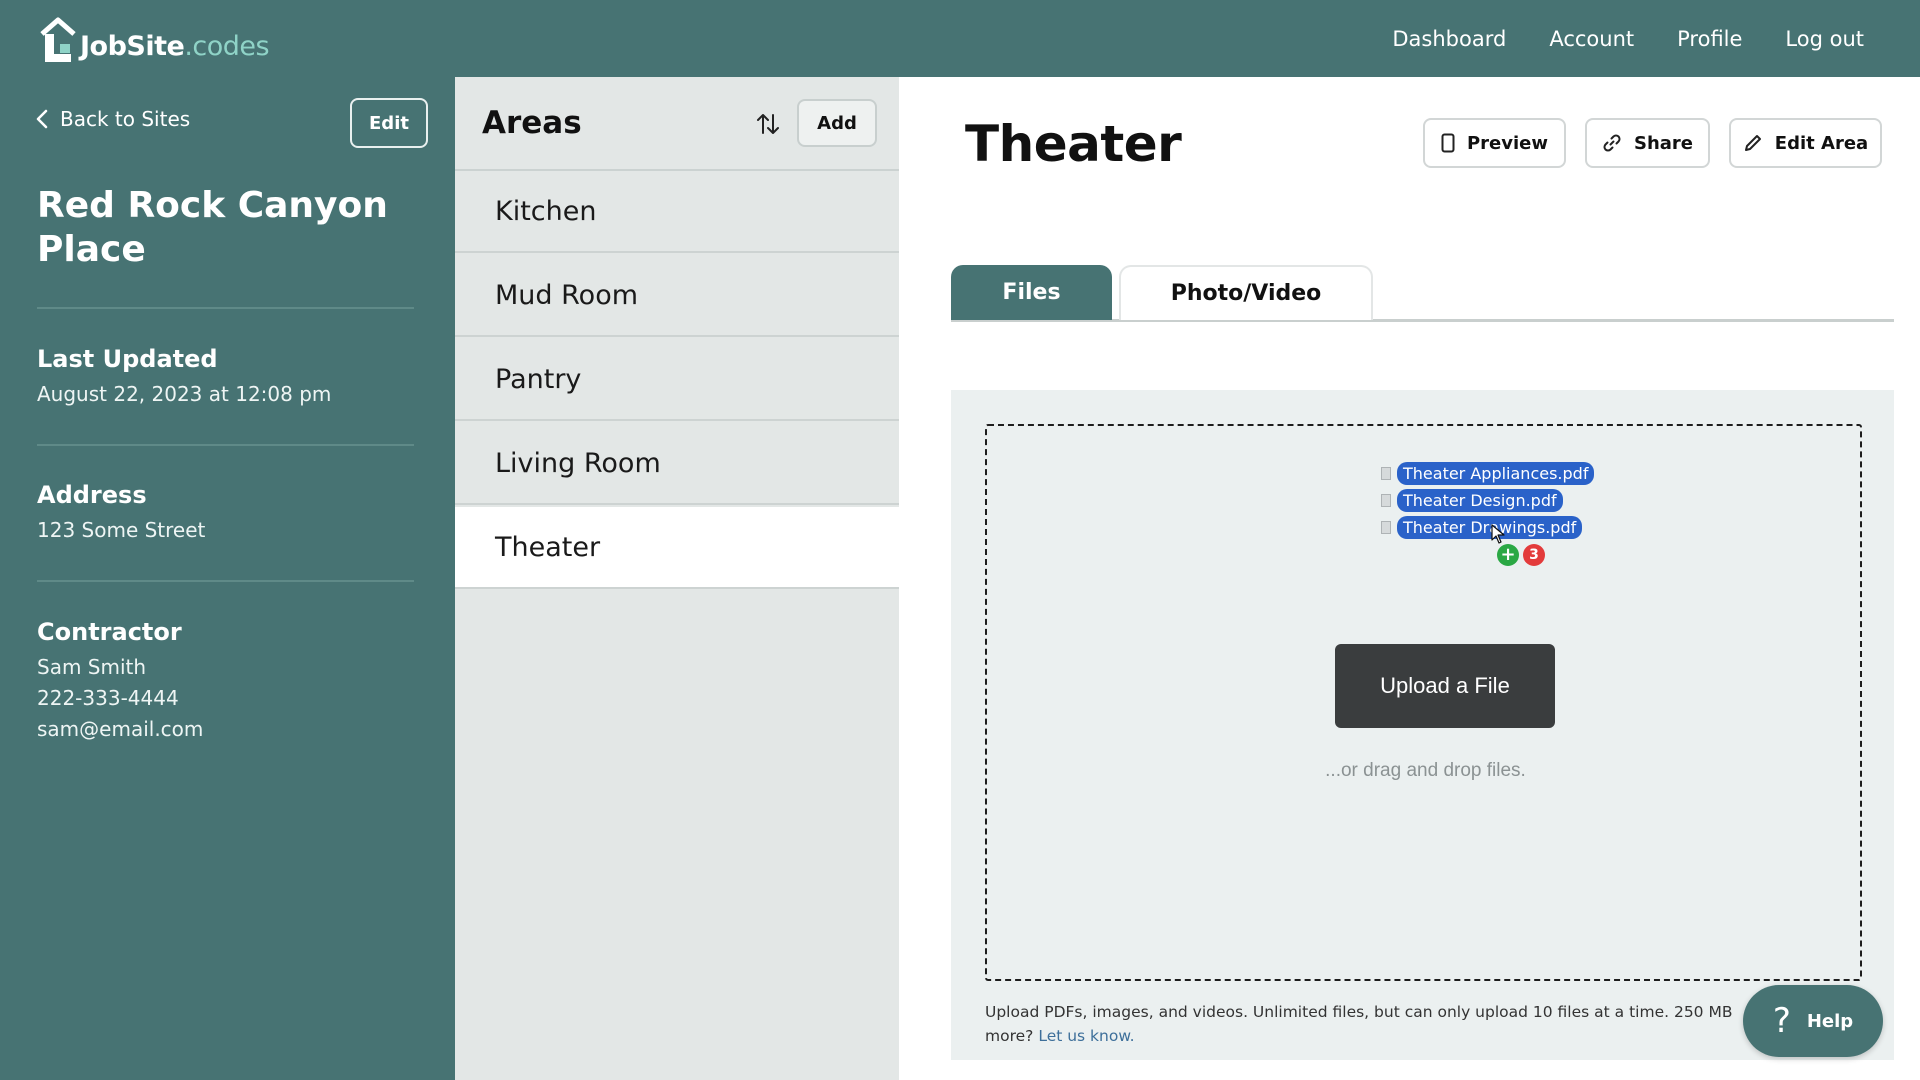 This screenshot has height=1080, width=1920. I want to click on area-item-pantry: Pantry, so click(677, 380).